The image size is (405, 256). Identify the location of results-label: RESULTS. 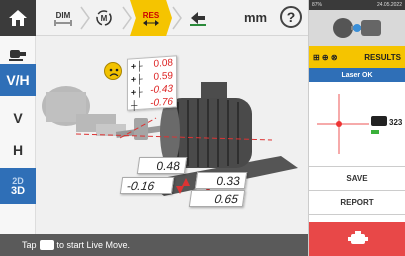
(382, 57).